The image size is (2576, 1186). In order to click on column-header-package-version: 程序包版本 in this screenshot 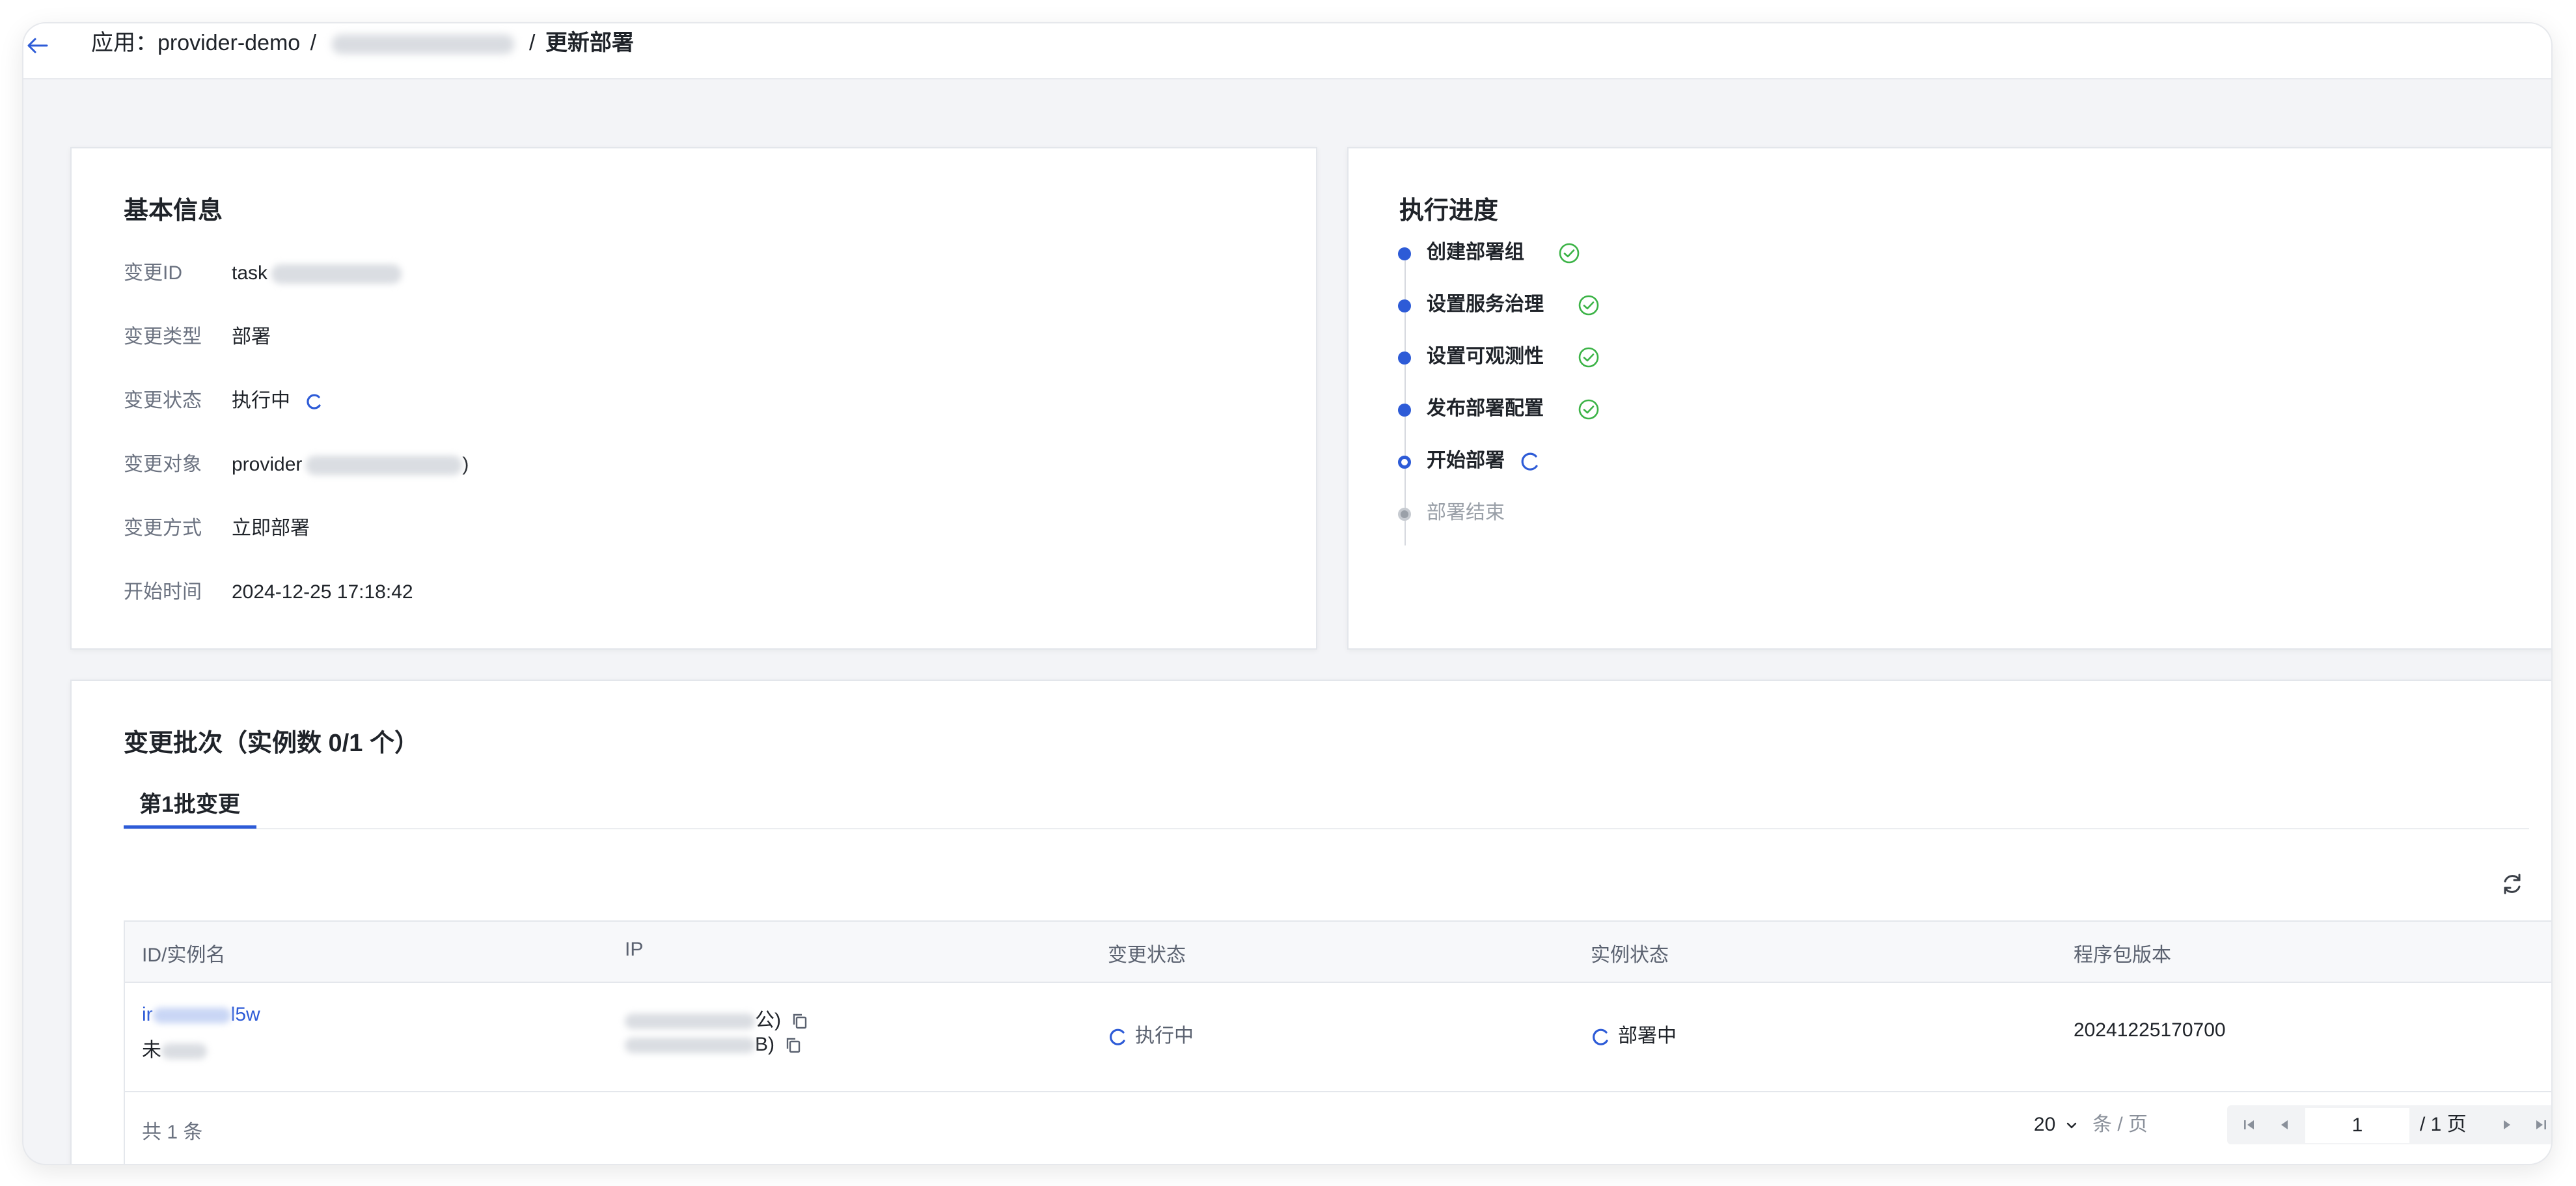, I will do `click(2122, 956)`.